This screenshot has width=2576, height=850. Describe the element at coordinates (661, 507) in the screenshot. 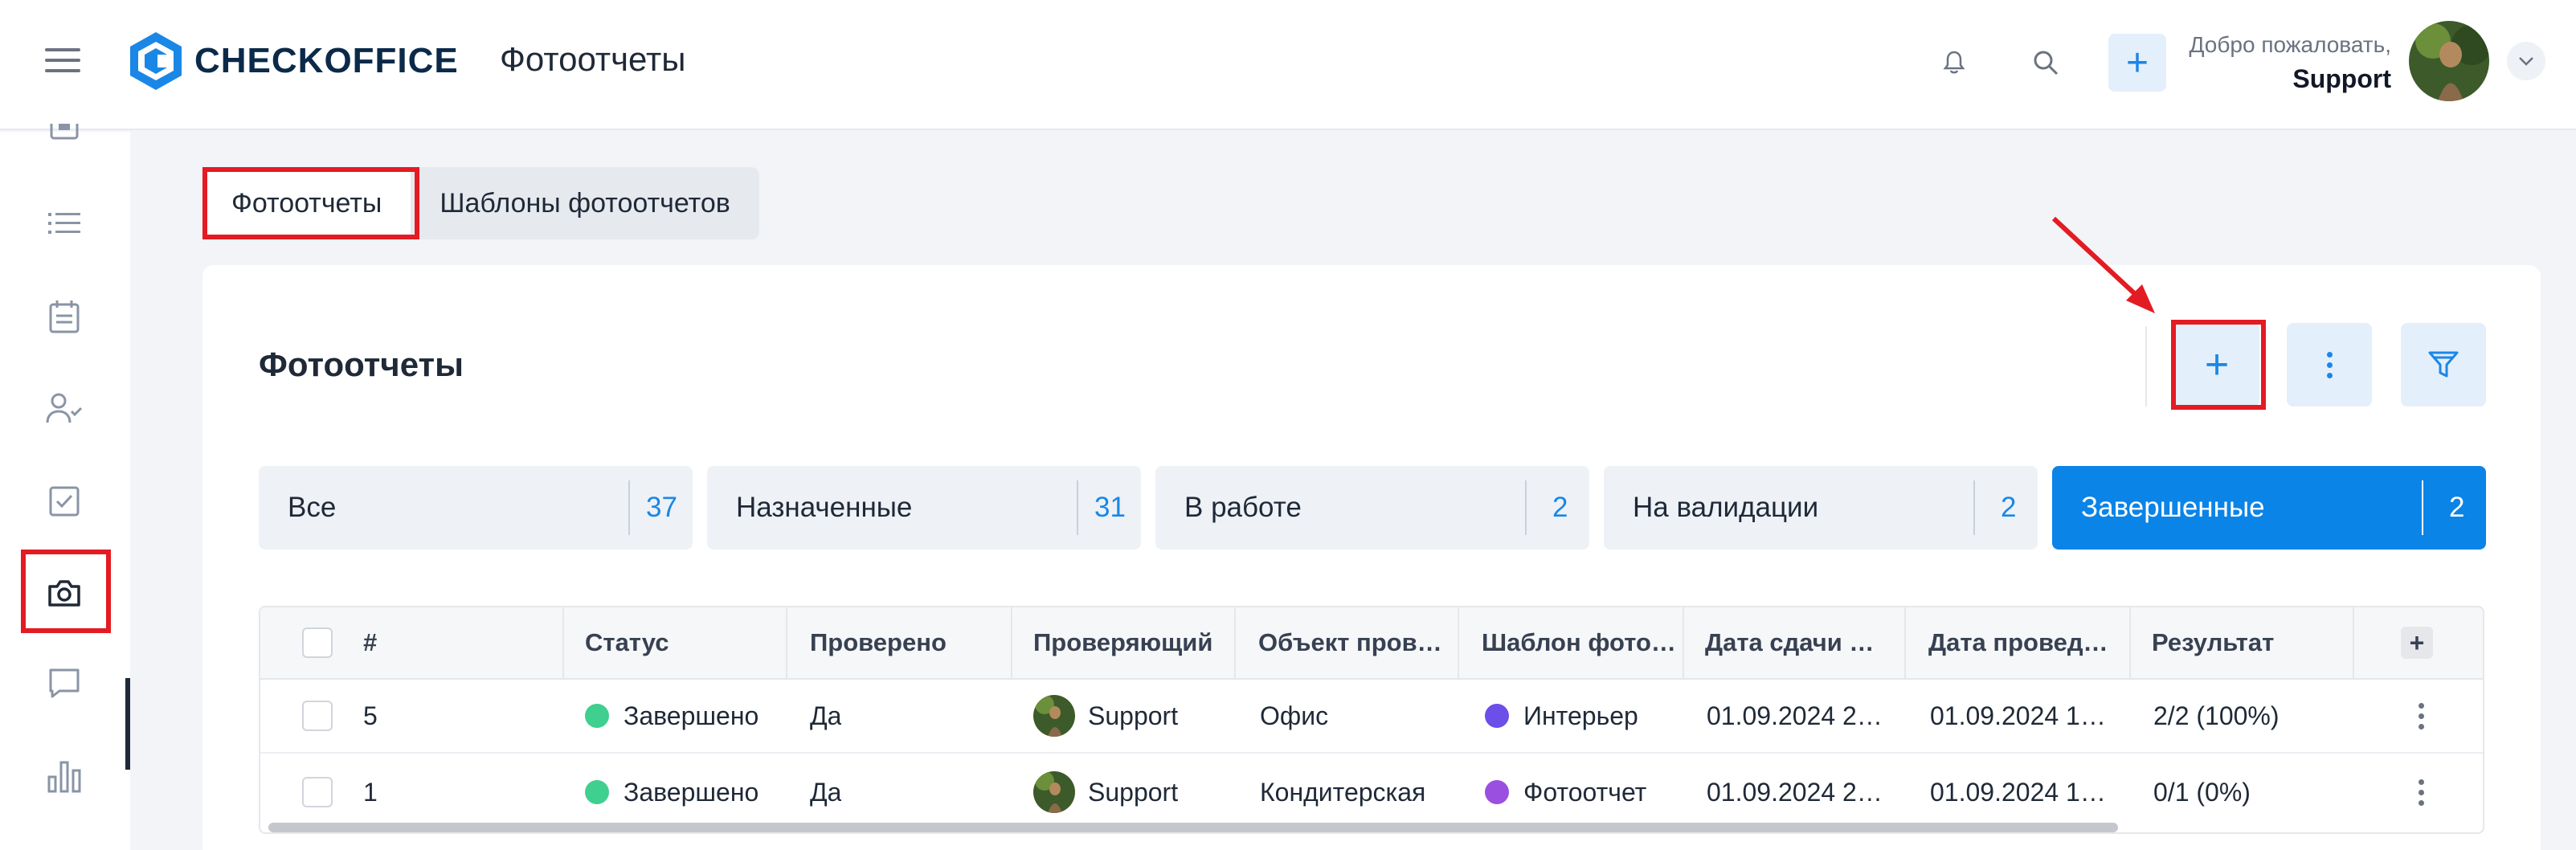

I see `segment-count: 37` at that location.